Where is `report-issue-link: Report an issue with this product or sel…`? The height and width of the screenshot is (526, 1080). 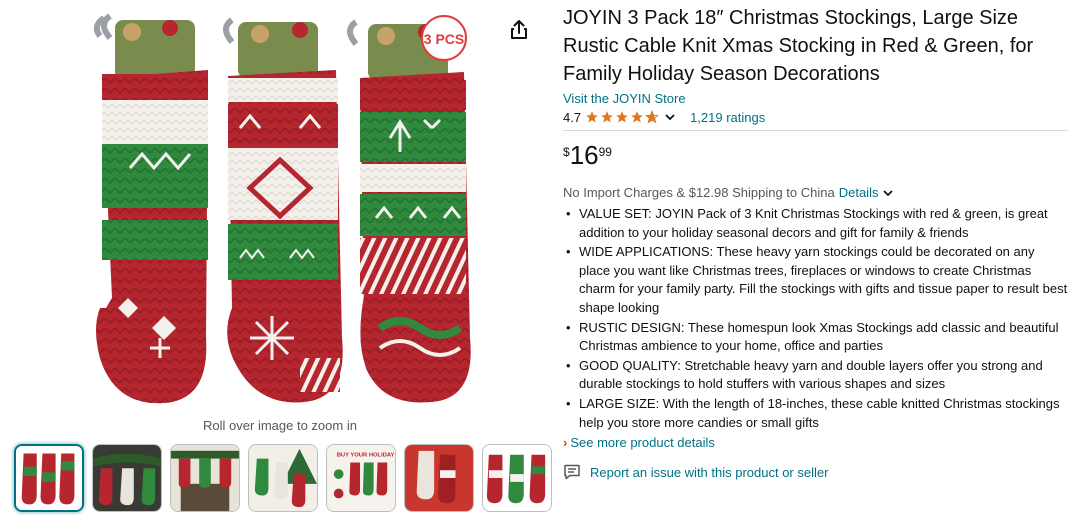 report-issue-link: Report an issue with this product or sel… is located at coordinates (815, 472).